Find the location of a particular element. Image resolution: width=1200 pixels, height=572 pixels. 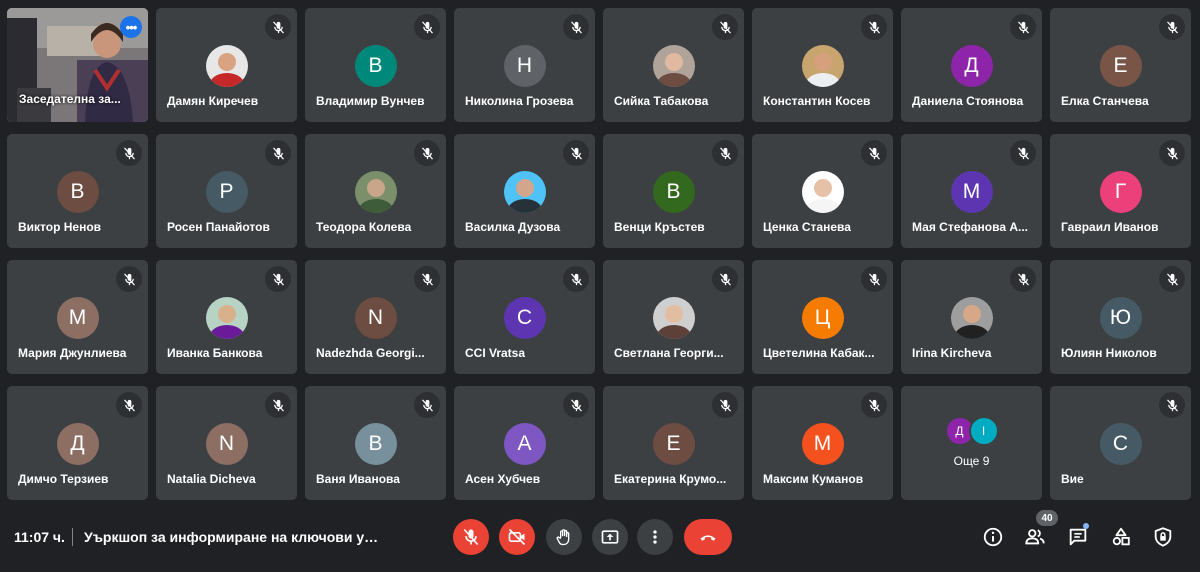

participant-tile: Сийка Табакова is located at coordinates (673, 65).